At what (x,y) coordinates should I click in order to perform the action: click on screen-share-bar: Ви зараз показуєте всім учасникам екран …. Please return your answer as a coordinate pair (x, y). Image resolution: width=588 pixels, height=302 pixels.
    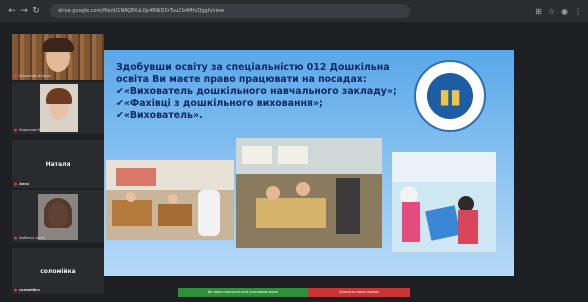
    Looking at the image, I should click on (294, 292).